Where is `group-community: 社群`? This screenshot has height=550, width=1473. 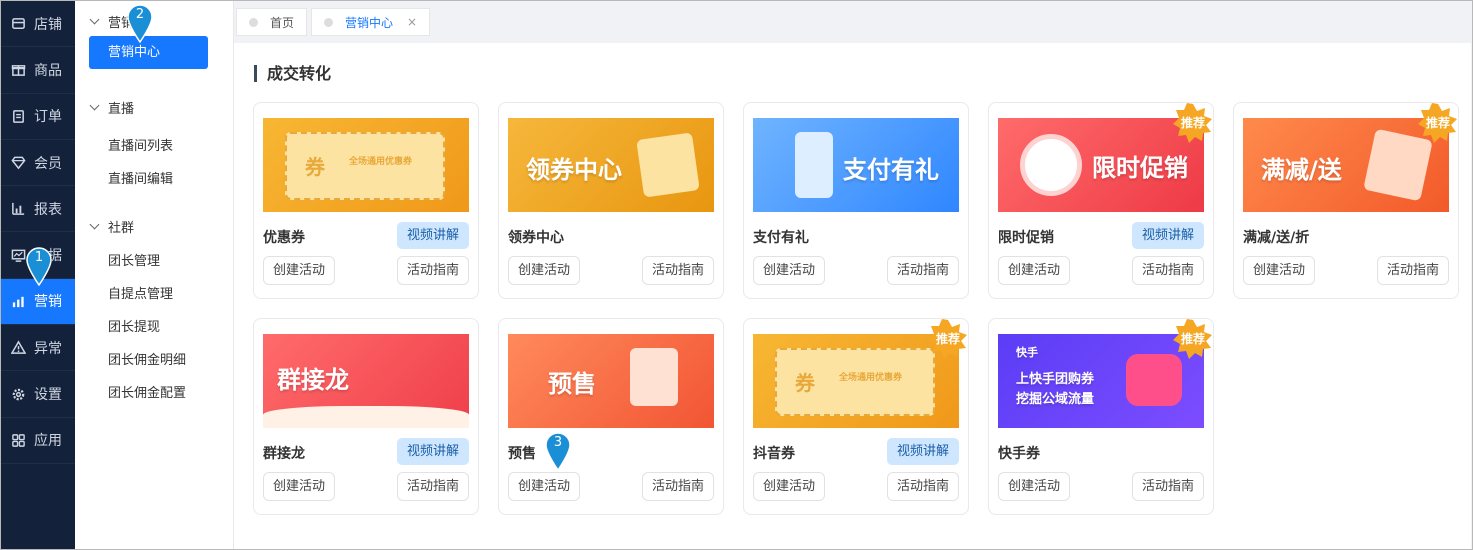 group-community: 社群 is located at coordinates (154, 226).